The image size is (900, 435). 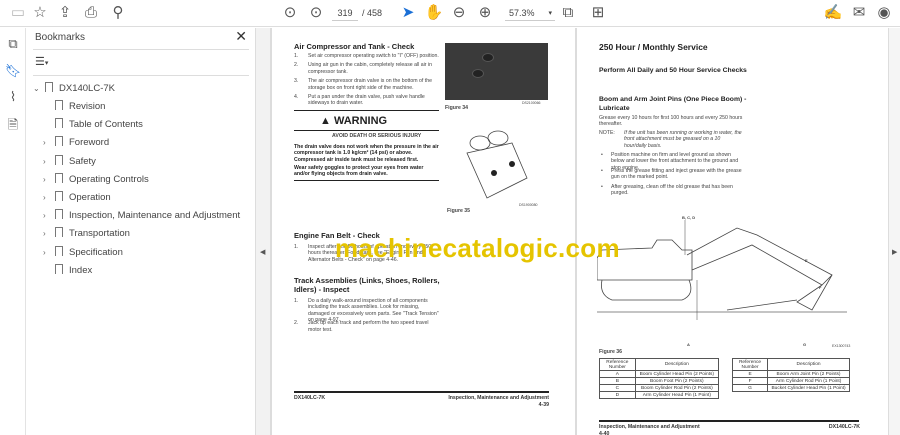 I want to click on bookmark-item: Table of Contents, so click(x=93, y=125).